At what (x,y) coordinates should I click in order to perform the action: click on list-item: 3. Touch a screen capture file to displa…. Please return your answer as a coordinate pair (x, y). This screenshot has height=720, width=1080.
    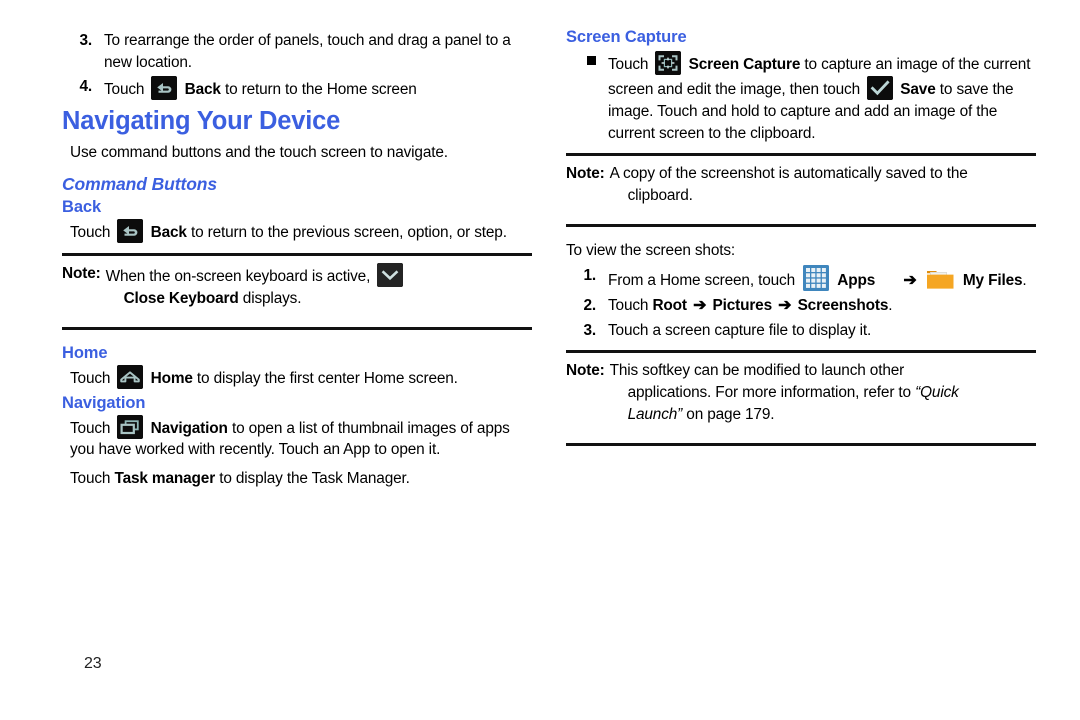
    Looking at the image, I should click on (801, 331).